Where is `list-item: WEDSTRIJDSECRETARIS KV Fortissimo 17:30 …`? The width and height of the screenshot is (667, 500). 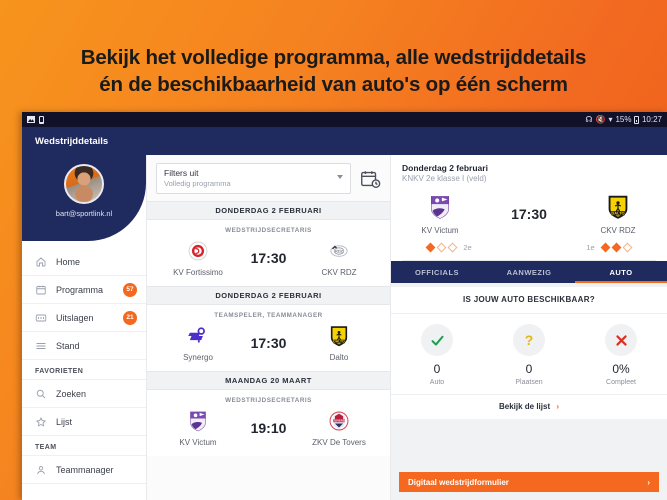 list-item: WEDSTRIJDSECRETARIS KV Fortissimo 17:30 … is located at coordinates (268, 253).